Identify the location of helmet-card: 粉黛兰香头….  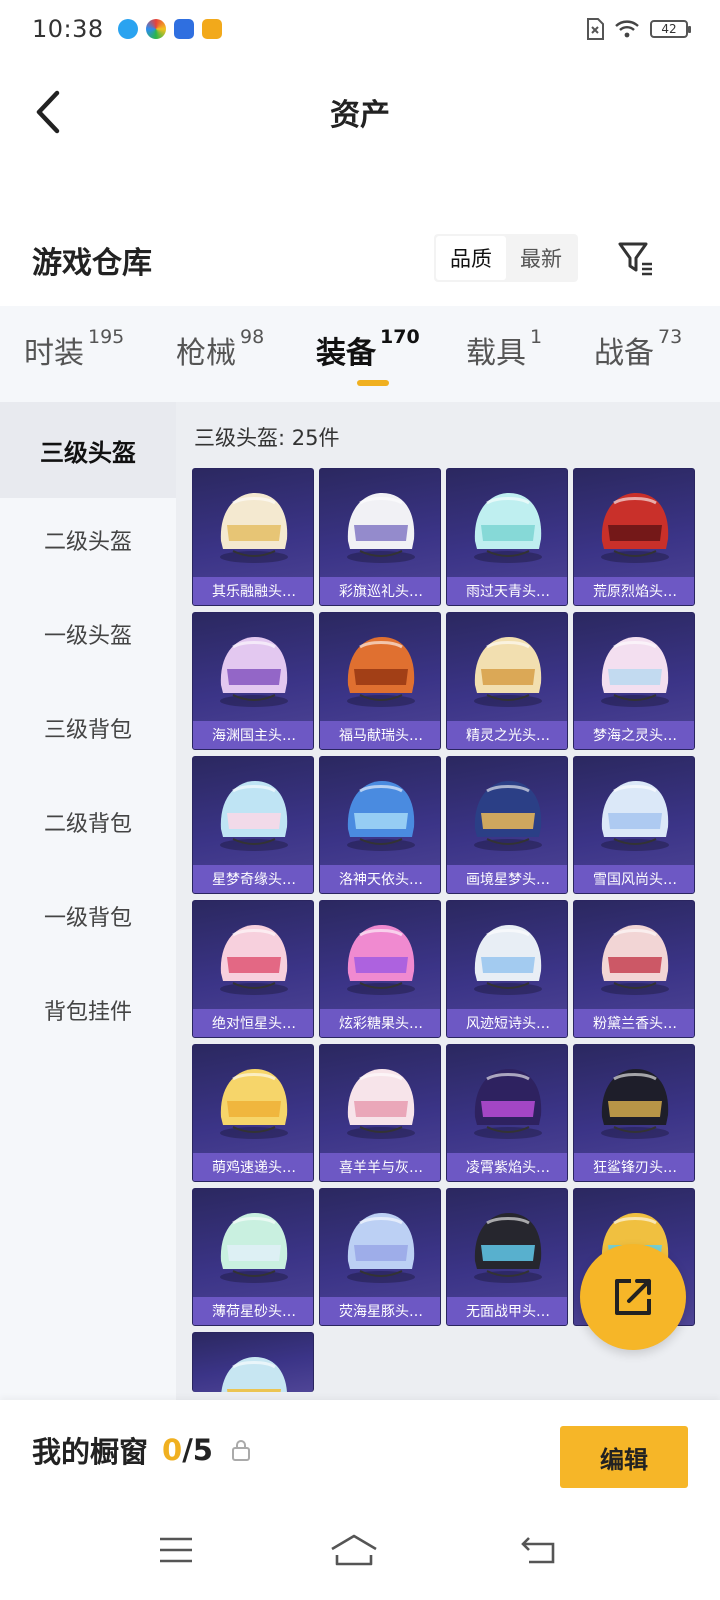
(634, 969).